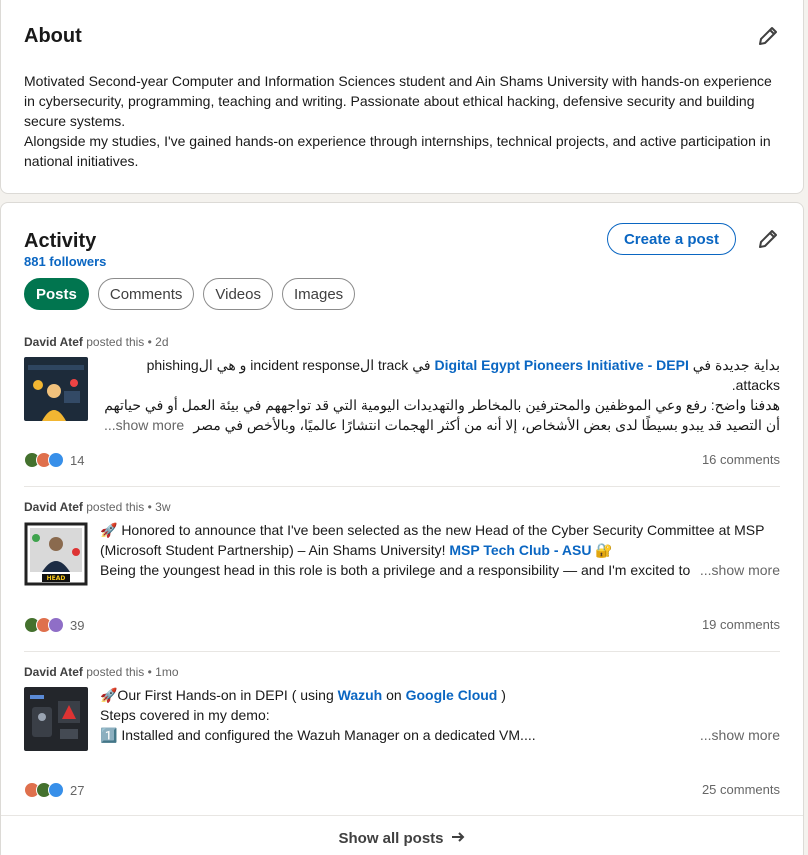 The width and height of the screenshot is (808, 855). What do you see at coordinates (741, 789) in the screenshot?
I see `comments-count-link: 25 comments` at bounding box center [741, 789].